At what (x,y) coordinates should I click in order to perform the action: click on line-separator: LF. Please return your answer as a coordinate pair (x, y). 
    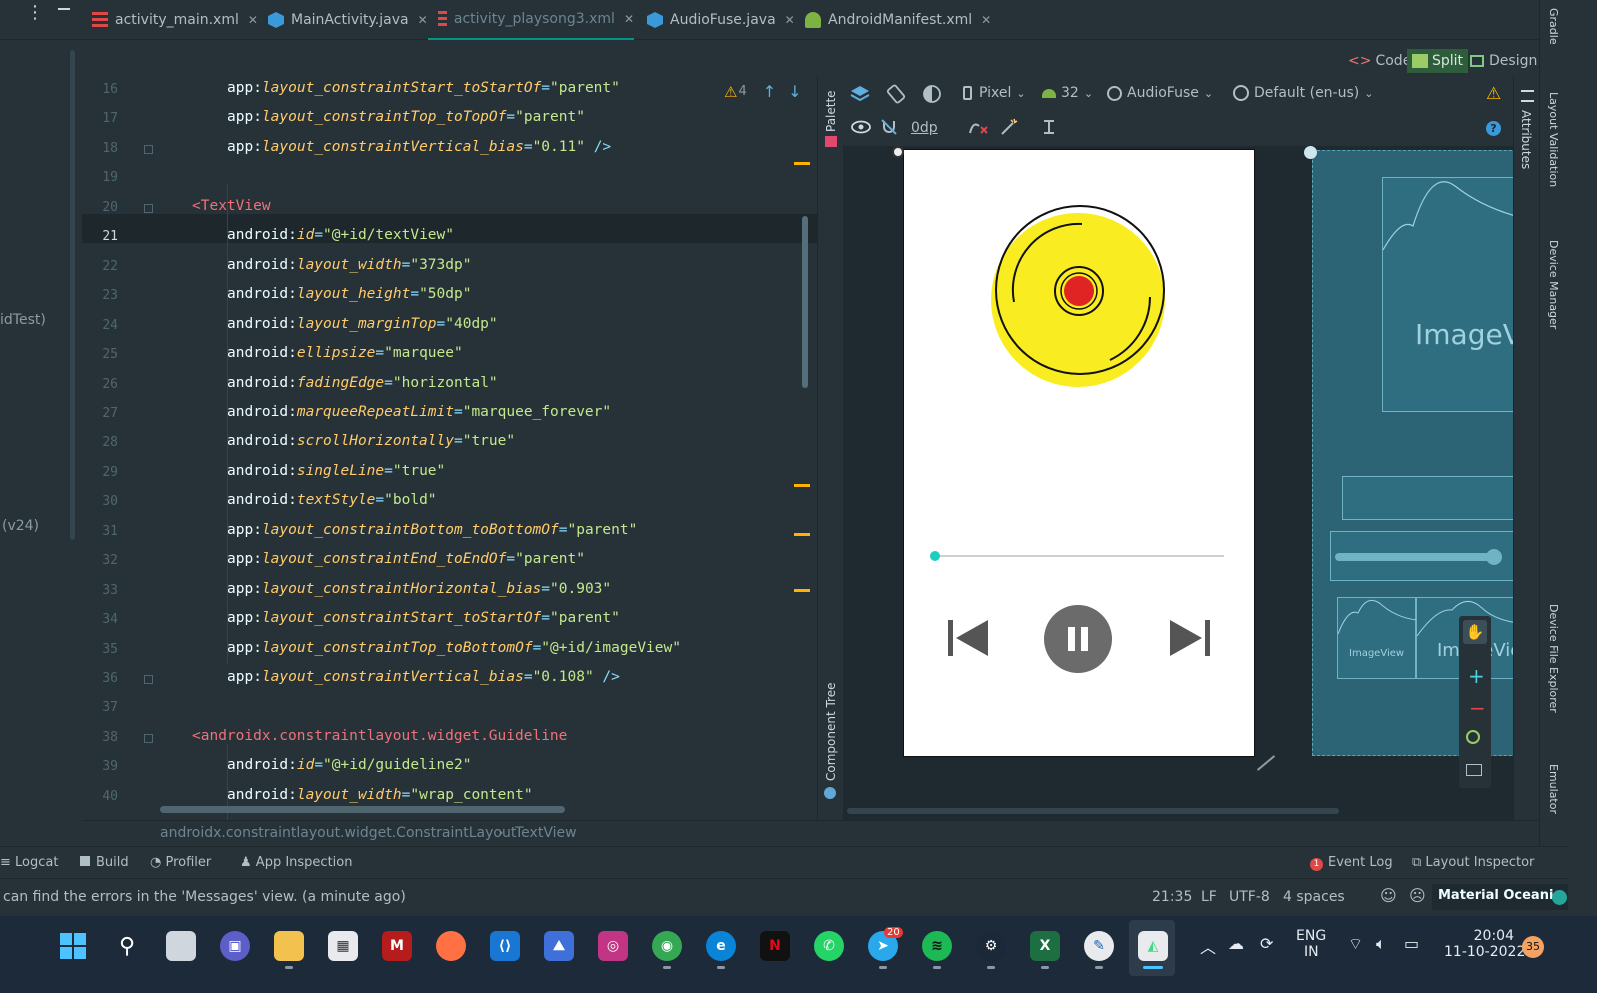
    Looking at the image, I should click on (1209, 897).